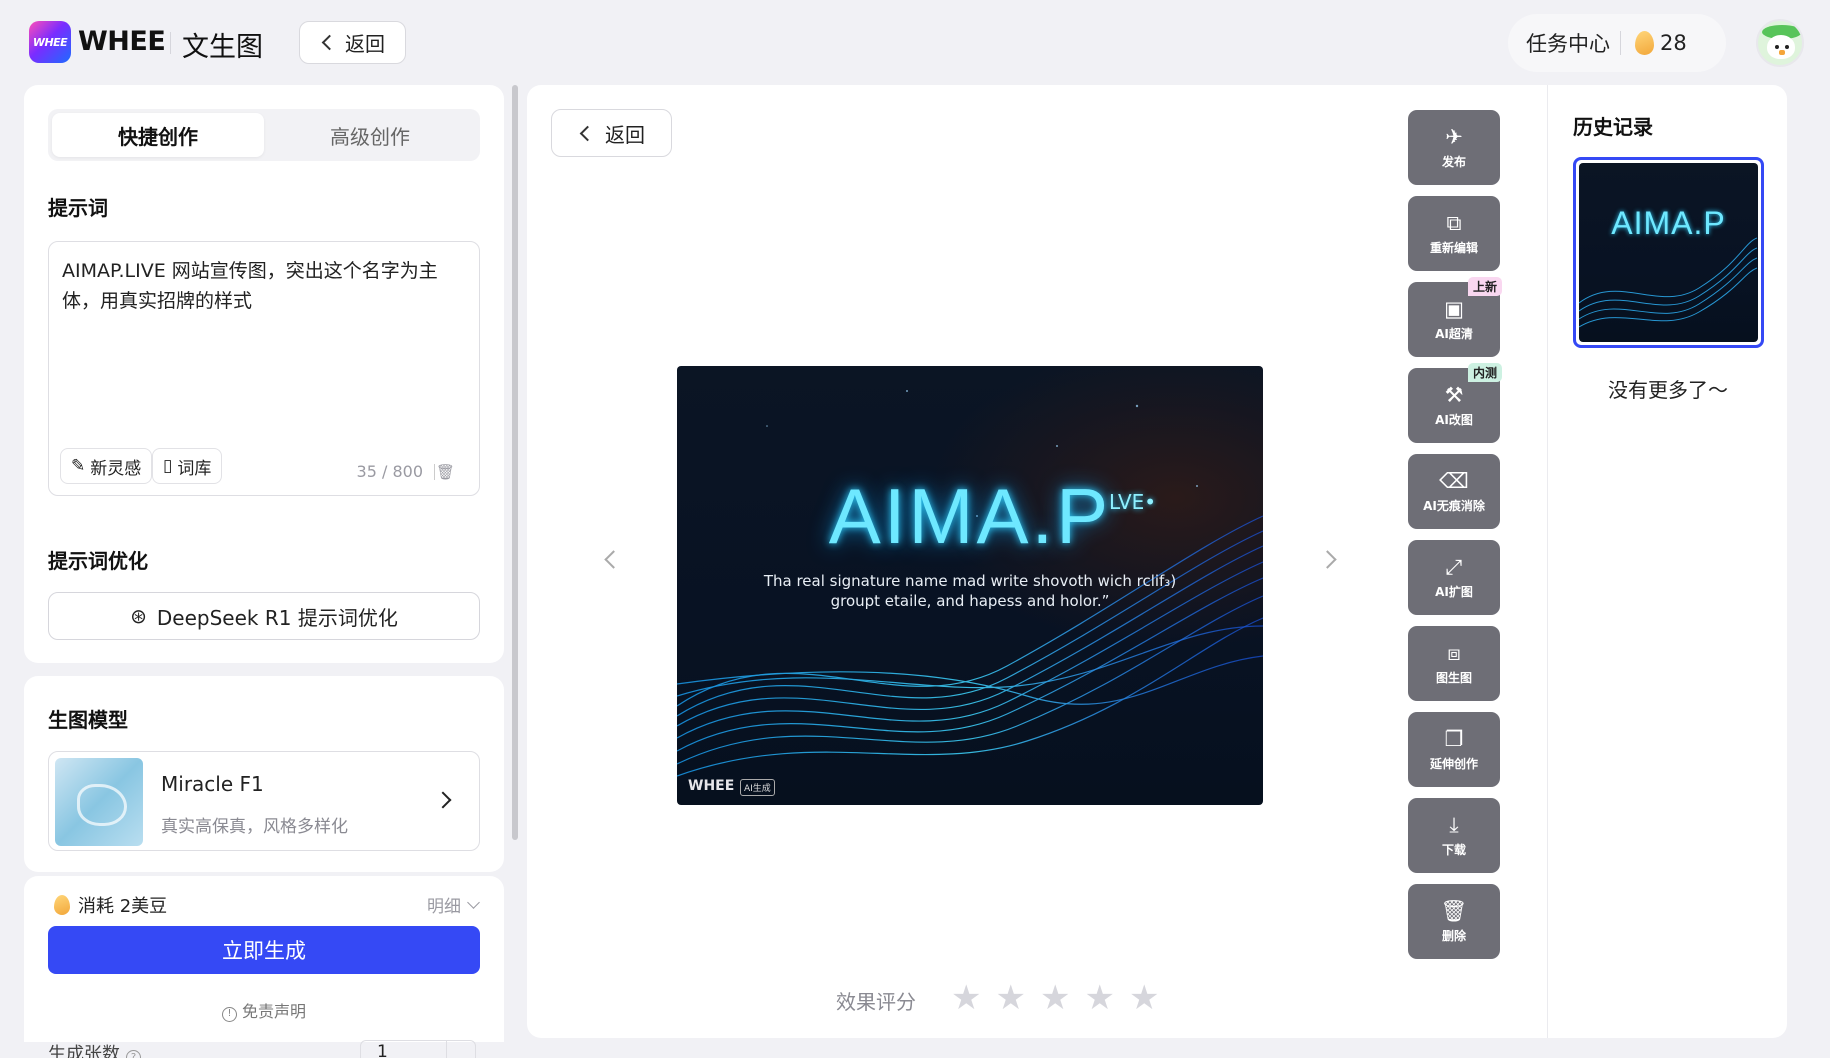 This screenshot has height=1058, width=1830. Describe the element at coordinates (254, 827) in the screenshot. I see `model-description: 真实高保真，风格多样化` at that location.